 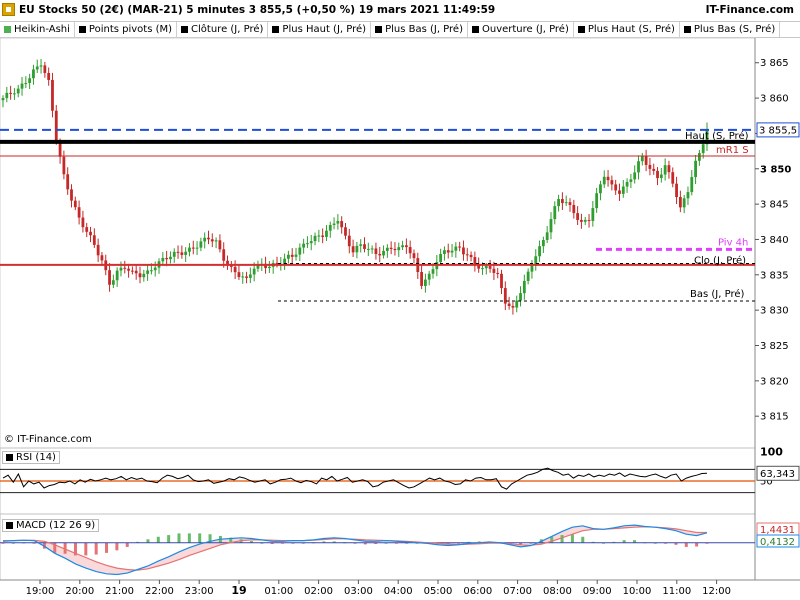 I want to click on watermark: © IT-Finance.com, so click(x=48, y=439).